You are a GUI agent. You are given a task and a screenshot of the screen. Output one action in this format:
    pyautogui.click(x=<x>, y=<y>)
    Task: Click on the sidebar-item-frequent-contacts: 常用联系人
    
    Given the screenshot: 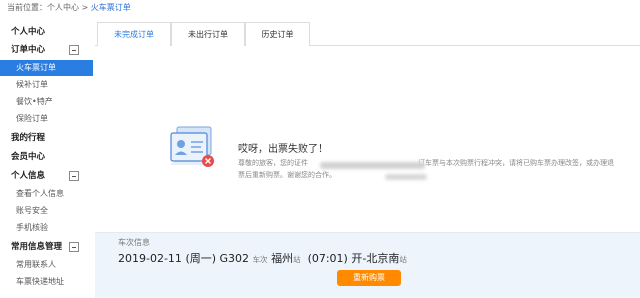 What is the action you would take?
    pyautogui.click(x=46, y=265)
    